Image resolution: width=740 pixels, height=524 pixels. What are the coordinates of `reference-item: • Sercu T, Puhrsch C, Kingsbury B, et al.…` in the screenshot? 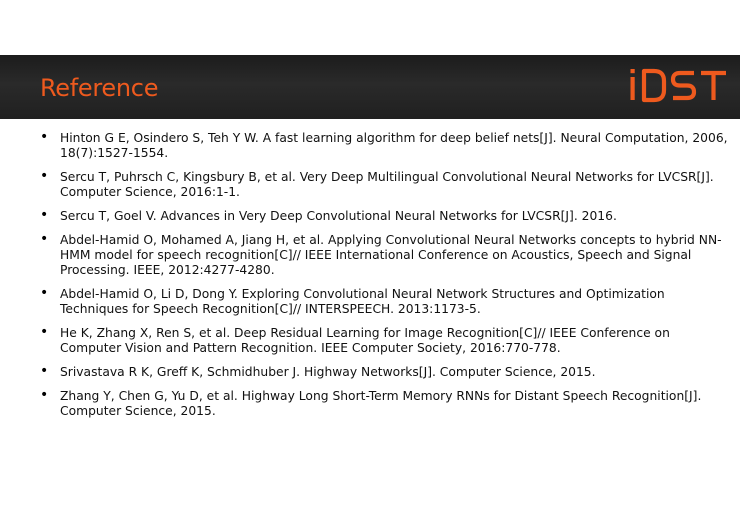 It's located at (385, 184).